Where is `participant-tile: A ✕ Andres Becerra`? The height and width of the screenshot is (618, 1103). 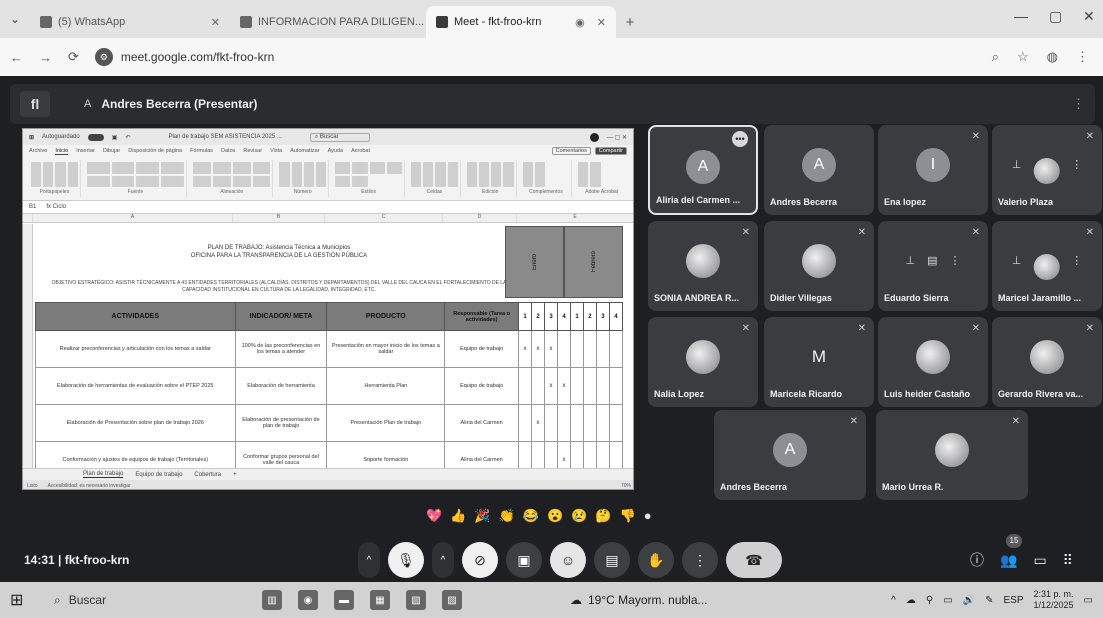
participant-tile: A ✕ Andres Becerra is located at coordinates (790, 455).